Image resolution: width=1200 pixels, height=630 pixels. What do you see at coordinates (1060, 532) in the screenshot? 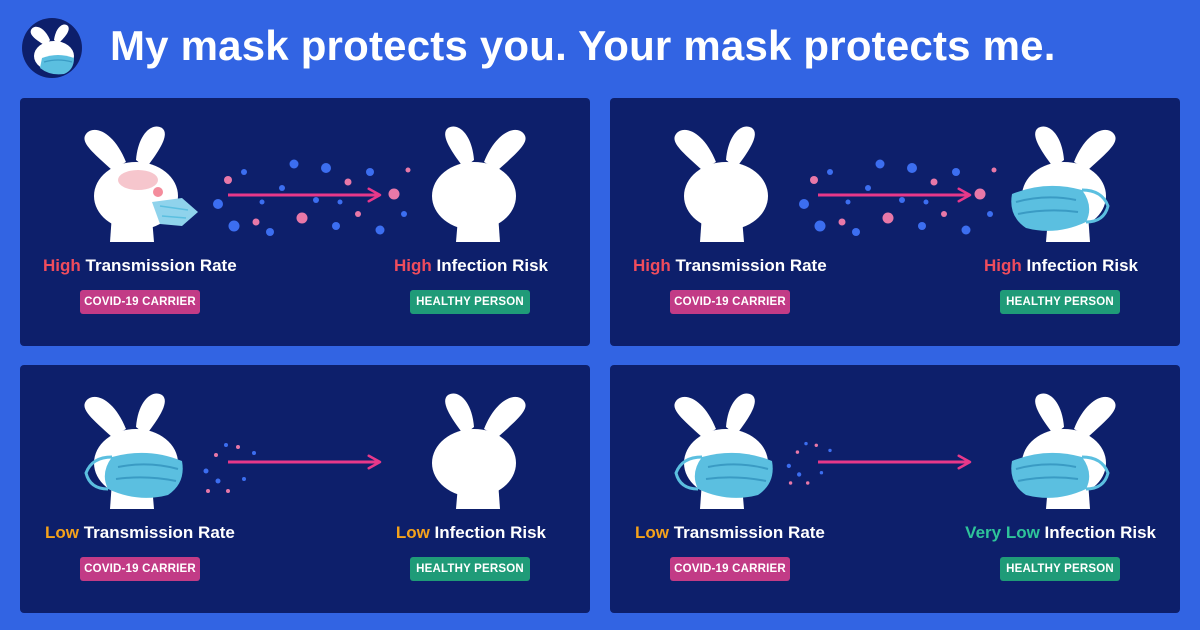
I see `infection-label: Very Low Infection Risk` at bounding box center [1060, 532].